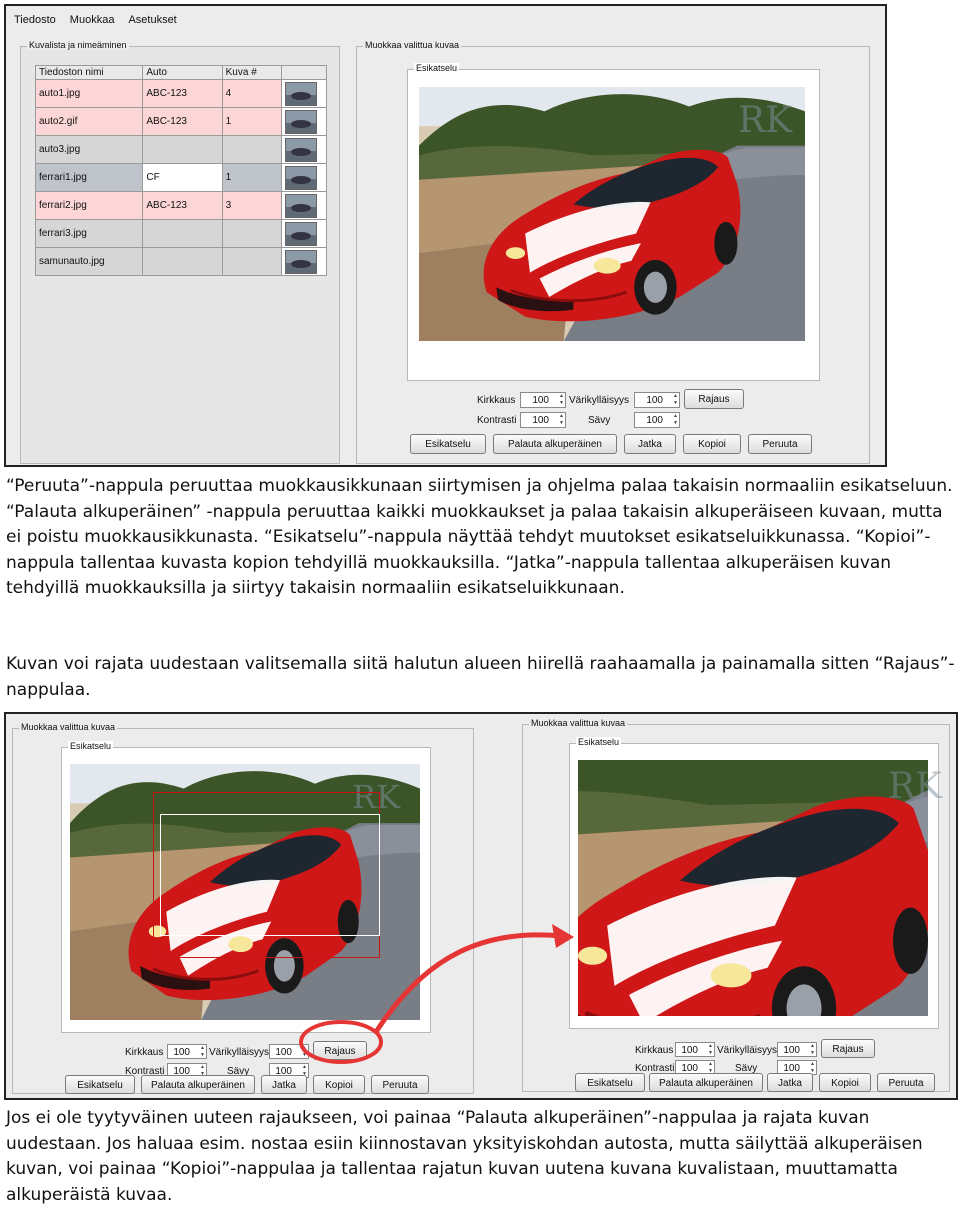 The image size is (960, 1210). I want to click on cell-car-editing: CF, so click(182, 177).